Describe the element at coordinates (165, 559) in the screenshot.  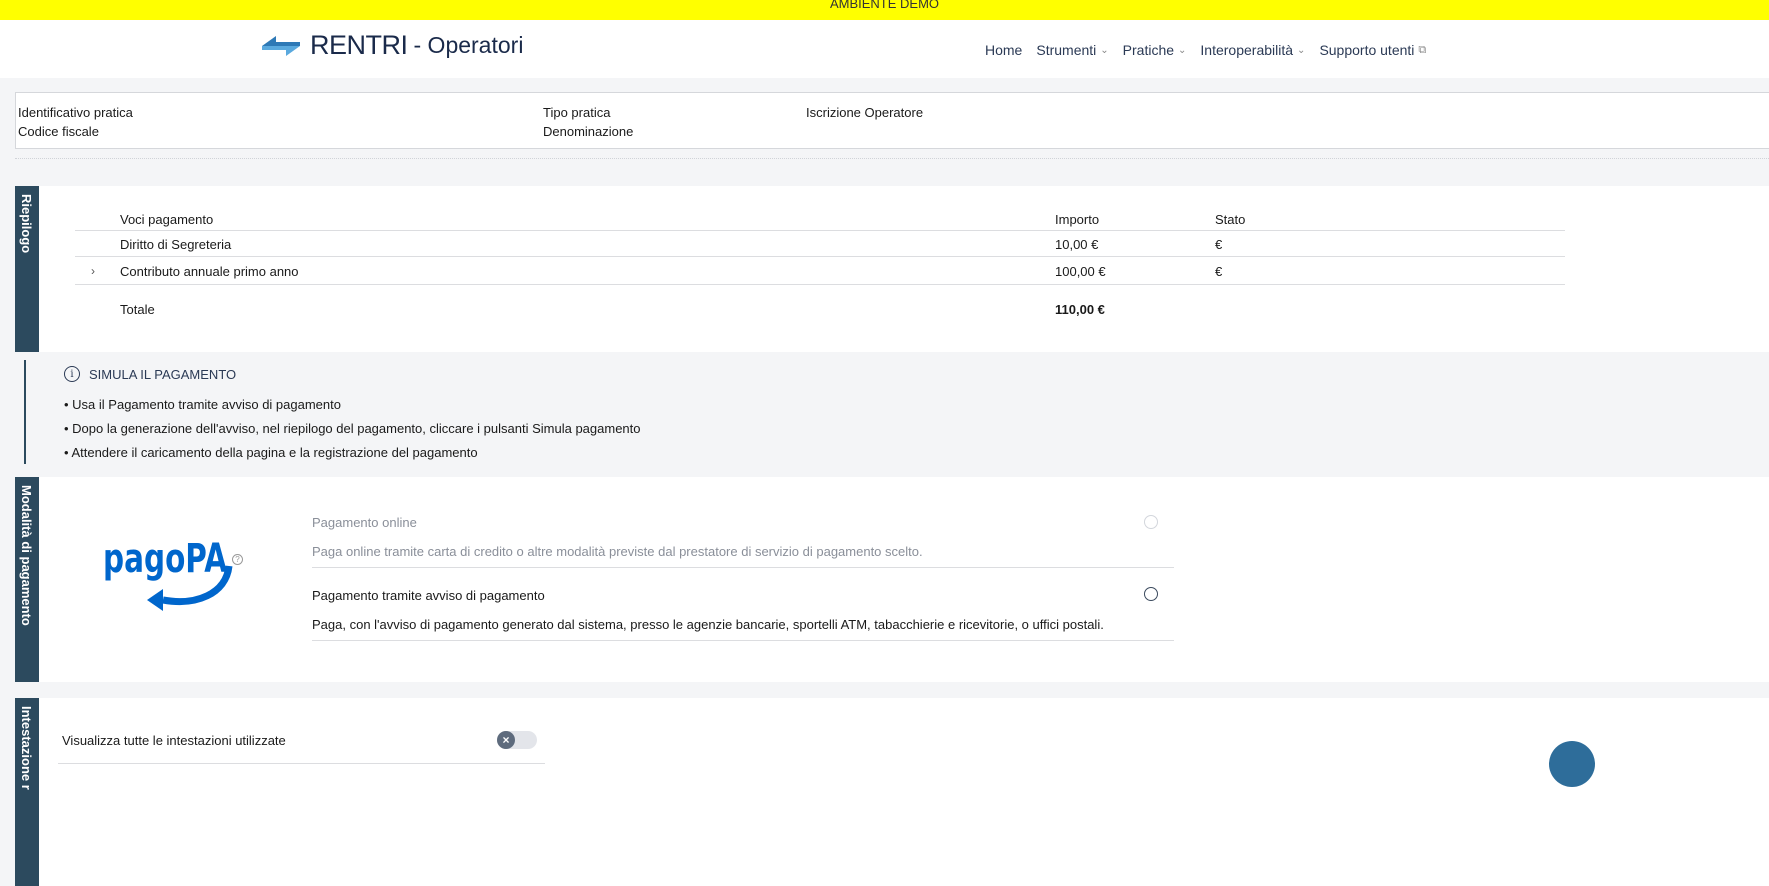
I see `pagopa-logo-text: pagoPA` at that location.